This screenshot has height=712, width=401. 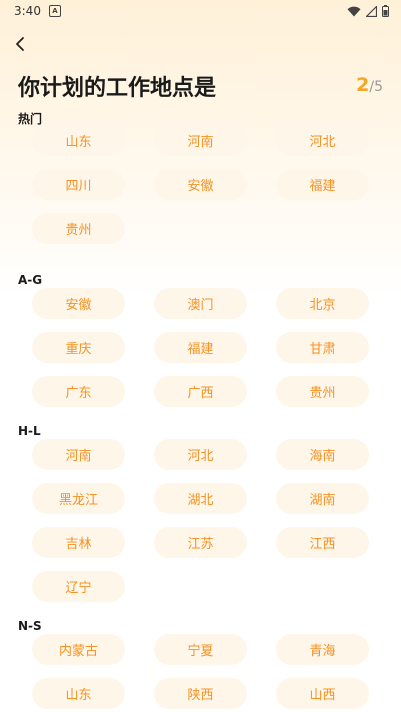 I want to click on province-chip: 山西, so click(x=322, y=693).